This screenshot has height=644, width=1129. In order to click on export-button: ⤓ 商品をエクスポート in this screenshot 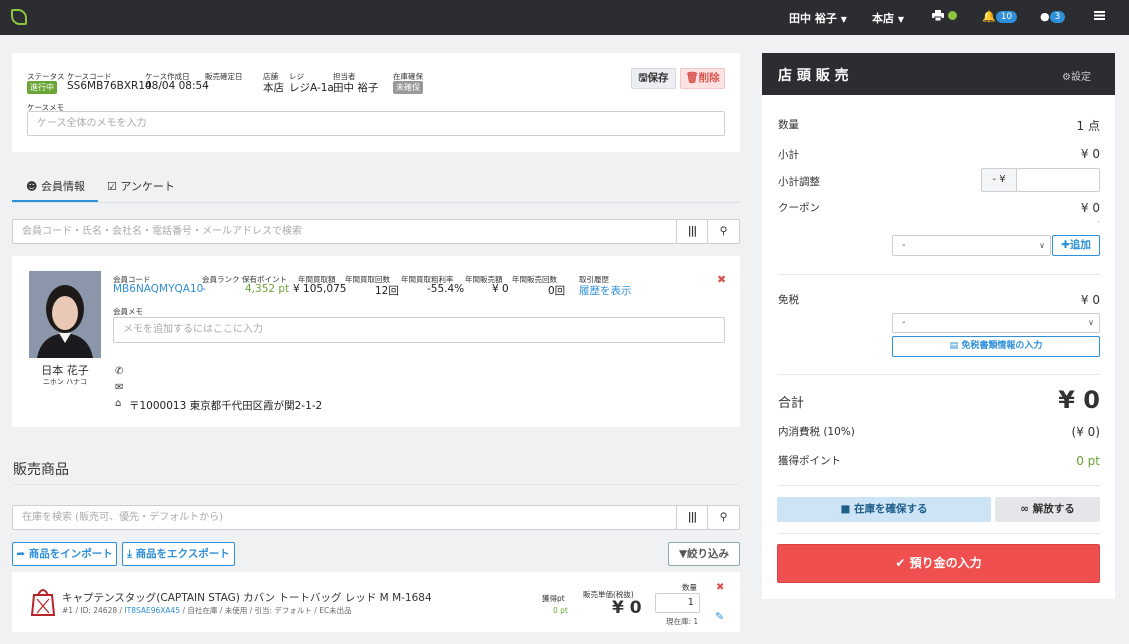, I will do `click(178, 554)`.